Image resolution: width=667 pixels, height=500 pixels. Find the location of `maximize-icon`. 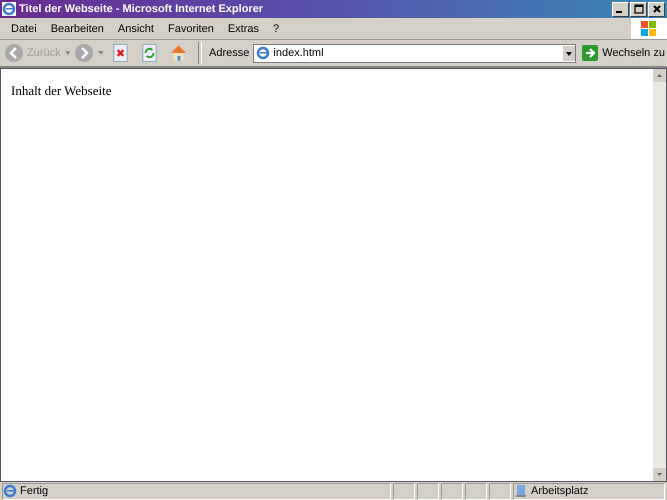

maximize-icon is located at coordinates (638, 9).